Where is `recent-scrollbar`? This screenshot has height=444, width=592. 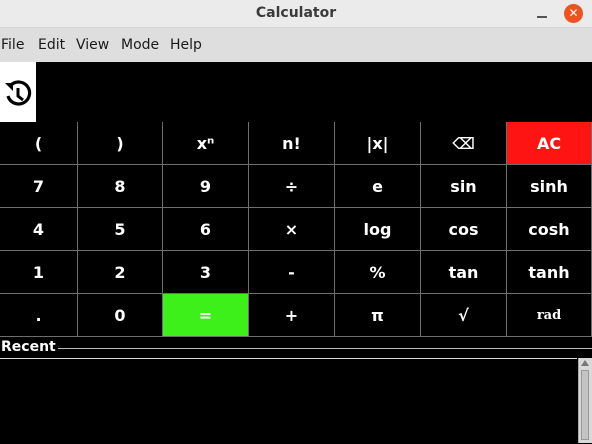 recent-scrollbar is located at coordinates (585, 400).